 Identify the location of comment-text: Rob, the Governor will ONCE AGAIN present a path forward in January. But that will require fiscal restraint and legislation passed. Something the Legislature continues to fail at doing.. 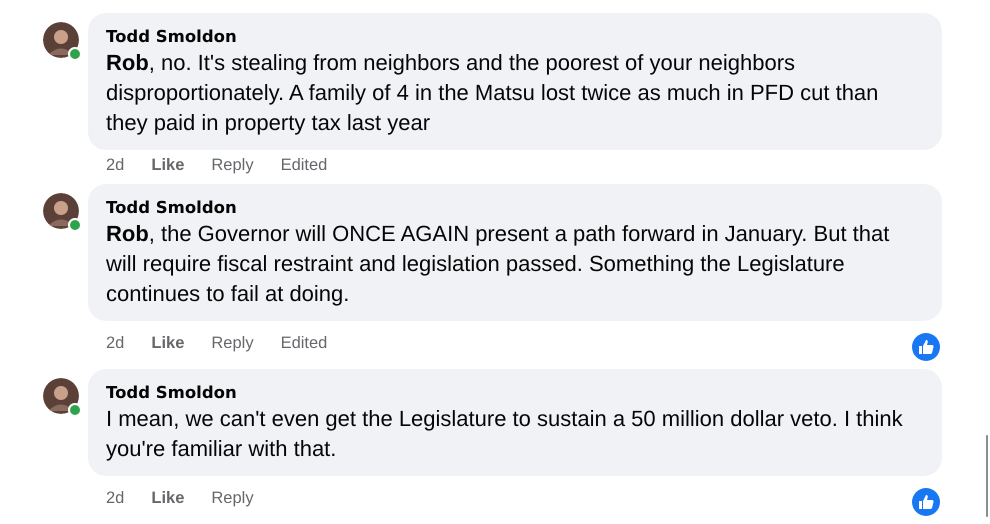
(498, 264).